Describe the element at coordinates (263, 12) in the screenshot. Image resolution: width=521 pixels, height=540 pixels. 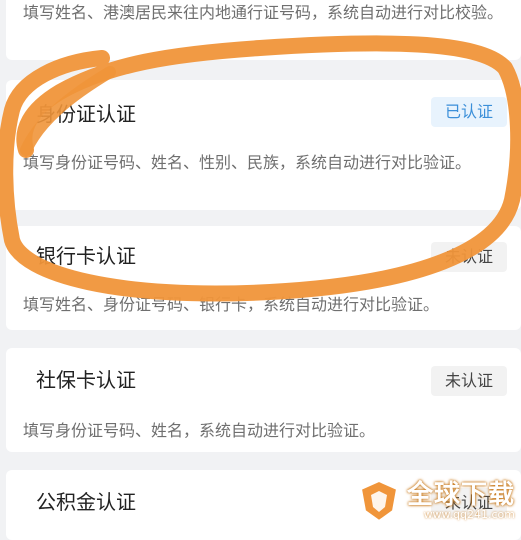
I see `card-description: 填写姓名、港澳居民来往内地通行证号码，系统自动进行对比校验。` at that location.